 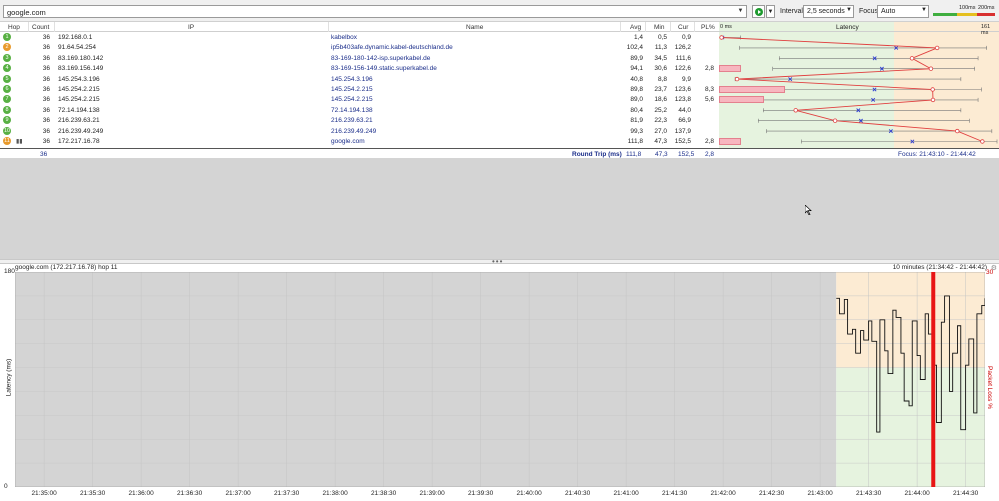 I want to click on interval-select: 2,5 seconds ▼, so click(x=828, y=11).